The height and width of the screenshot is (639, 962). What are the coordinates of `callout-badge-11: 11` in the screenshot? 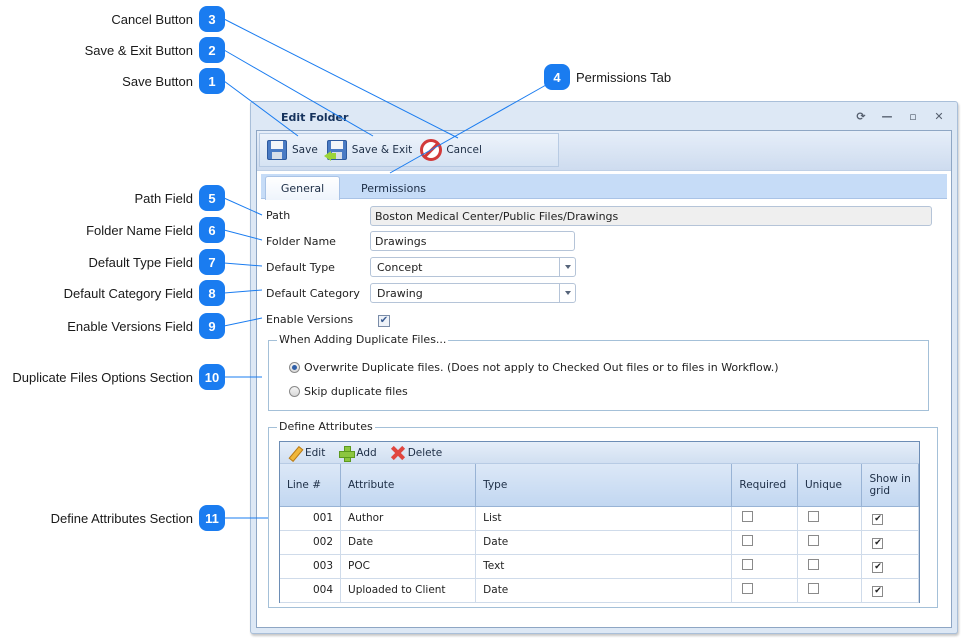 It's located at (212, 518).